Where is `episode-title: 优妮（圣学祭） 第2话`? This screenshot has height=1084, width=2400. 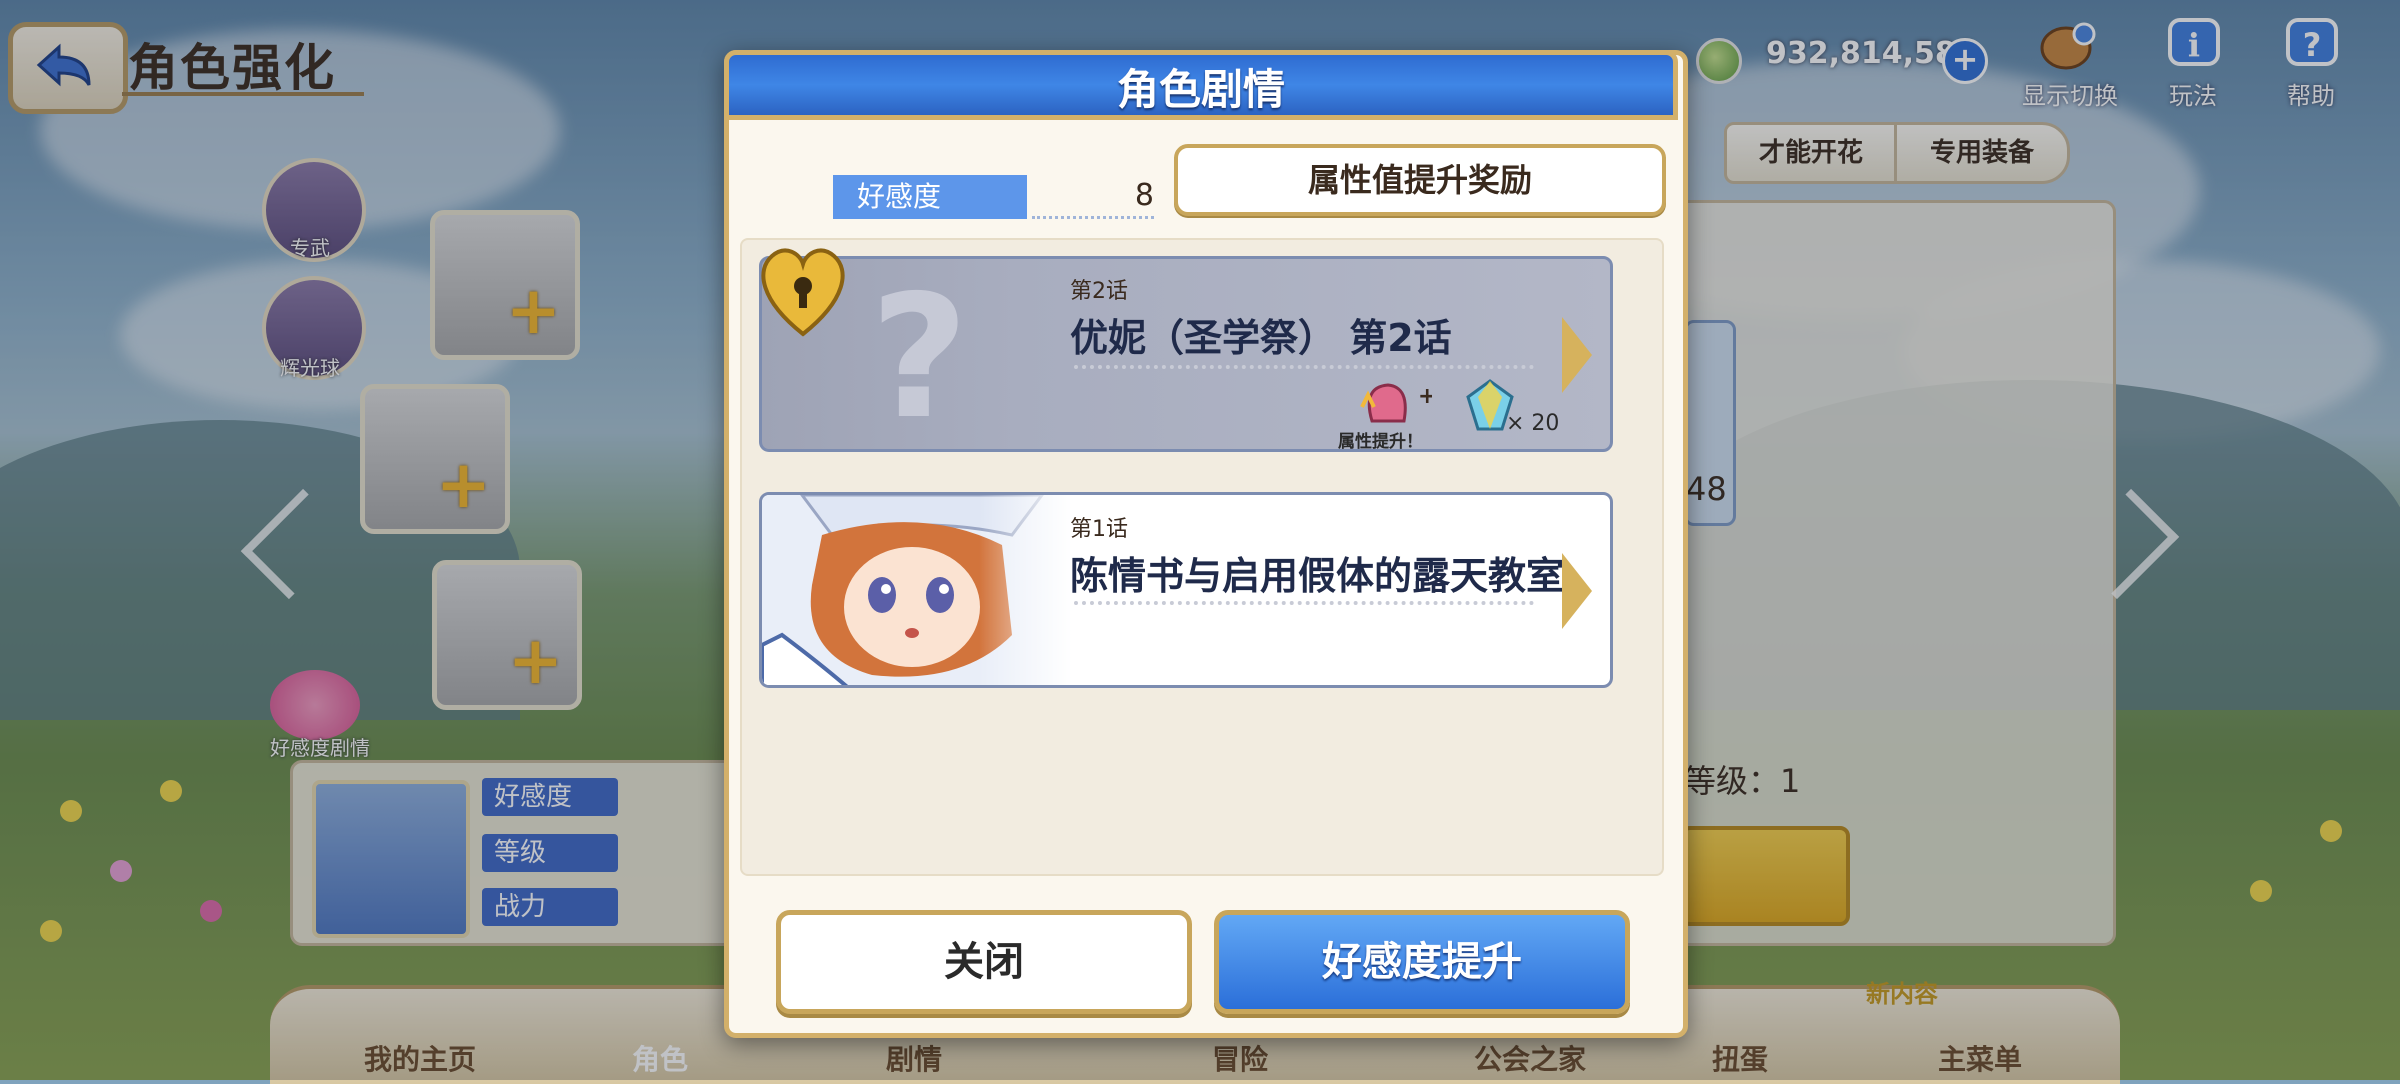 episode-title: 优妮（圣学祭） 第2话 is located at coordinates (1261, 338).